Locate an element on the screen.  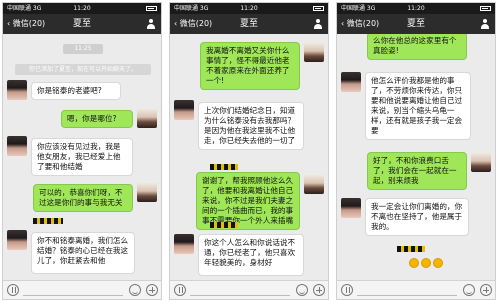
message-outgoing: 我离婚不离婚又关你什么事情了，怪不得最近他老不着家原来在外面还养了一个! is located at coordinates (250, 66).